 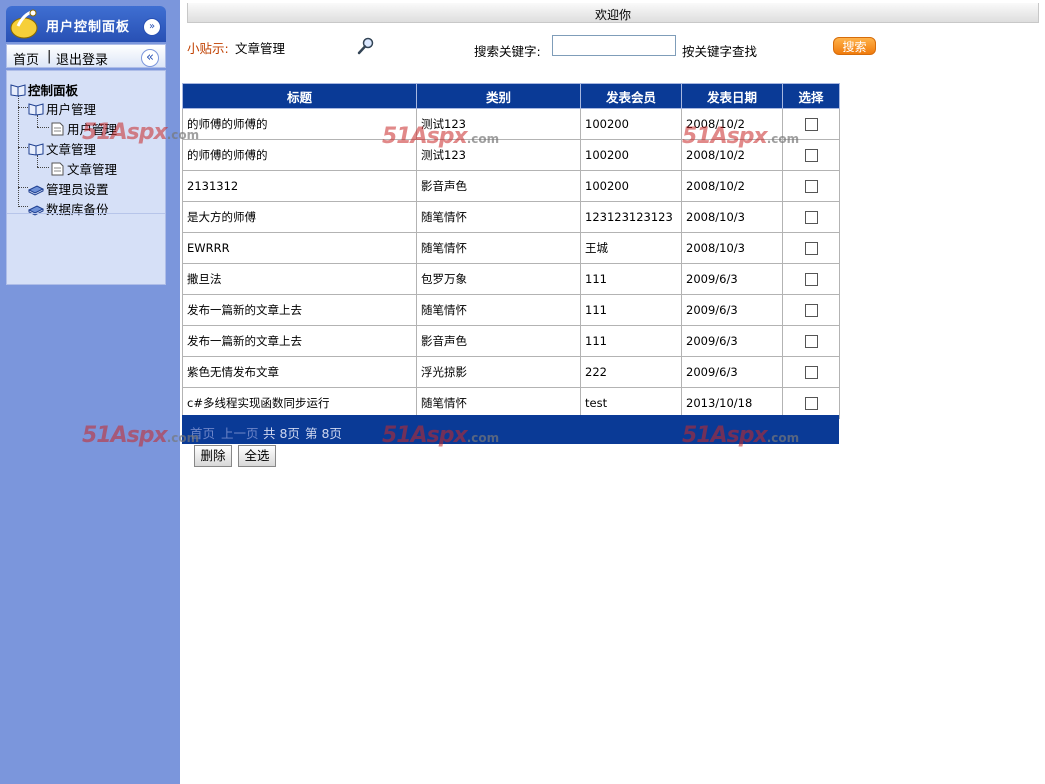 What do you see at coordinates (511, 403) in the screenshot?
I see `table-row: c#多线程实现函数同步运行 随笔情怀 test 2013/10/18` at bounding box center [511, 403].